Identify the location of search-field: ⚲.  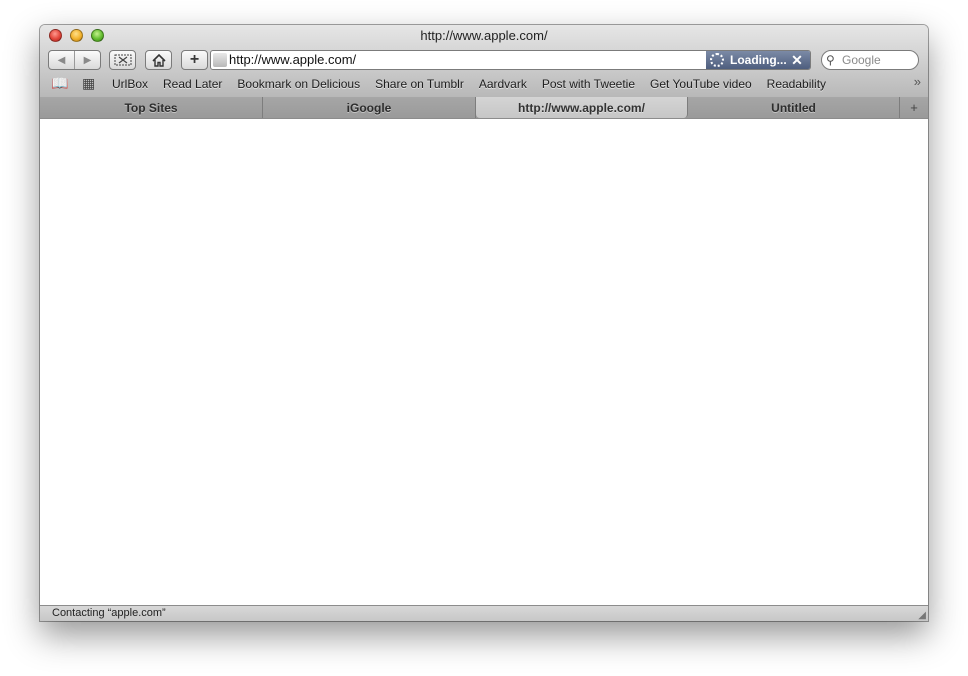
(870, 60).